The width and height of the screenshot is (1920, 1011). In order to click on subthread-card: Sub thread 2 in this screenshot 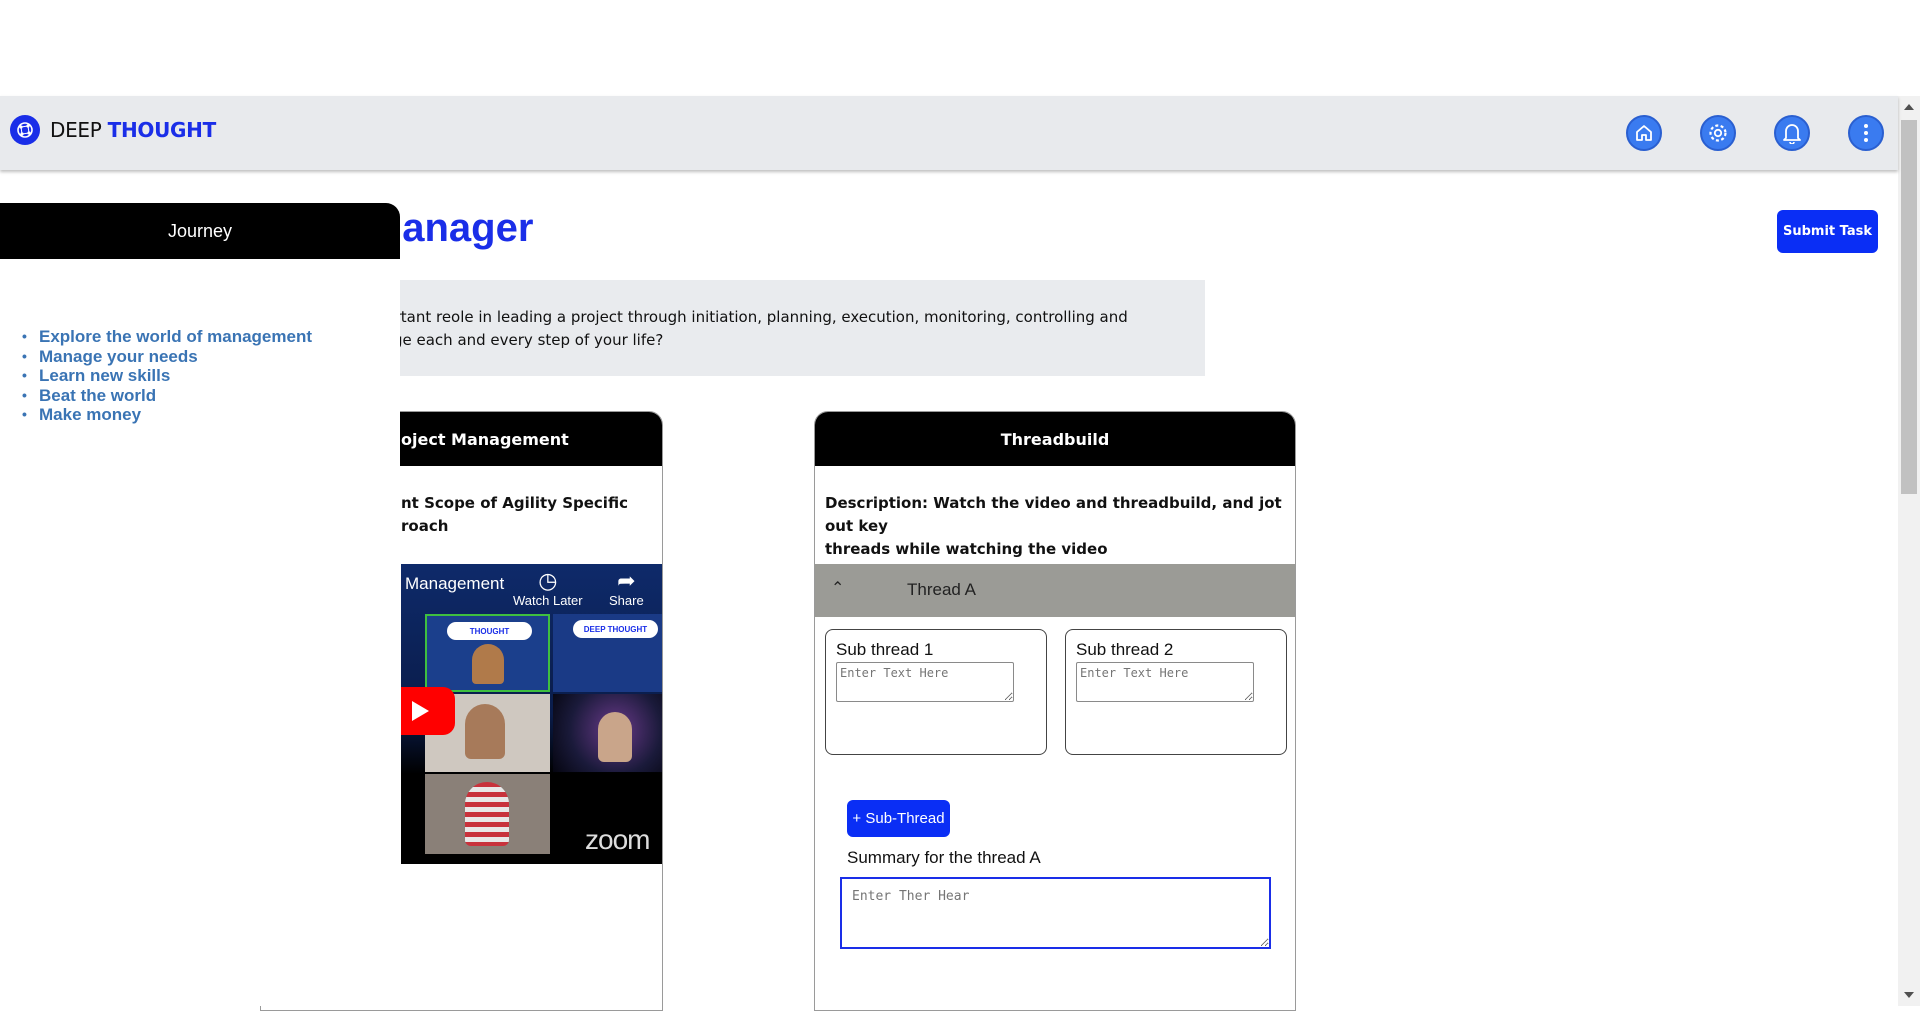, I will do `click(1176, 692)`.